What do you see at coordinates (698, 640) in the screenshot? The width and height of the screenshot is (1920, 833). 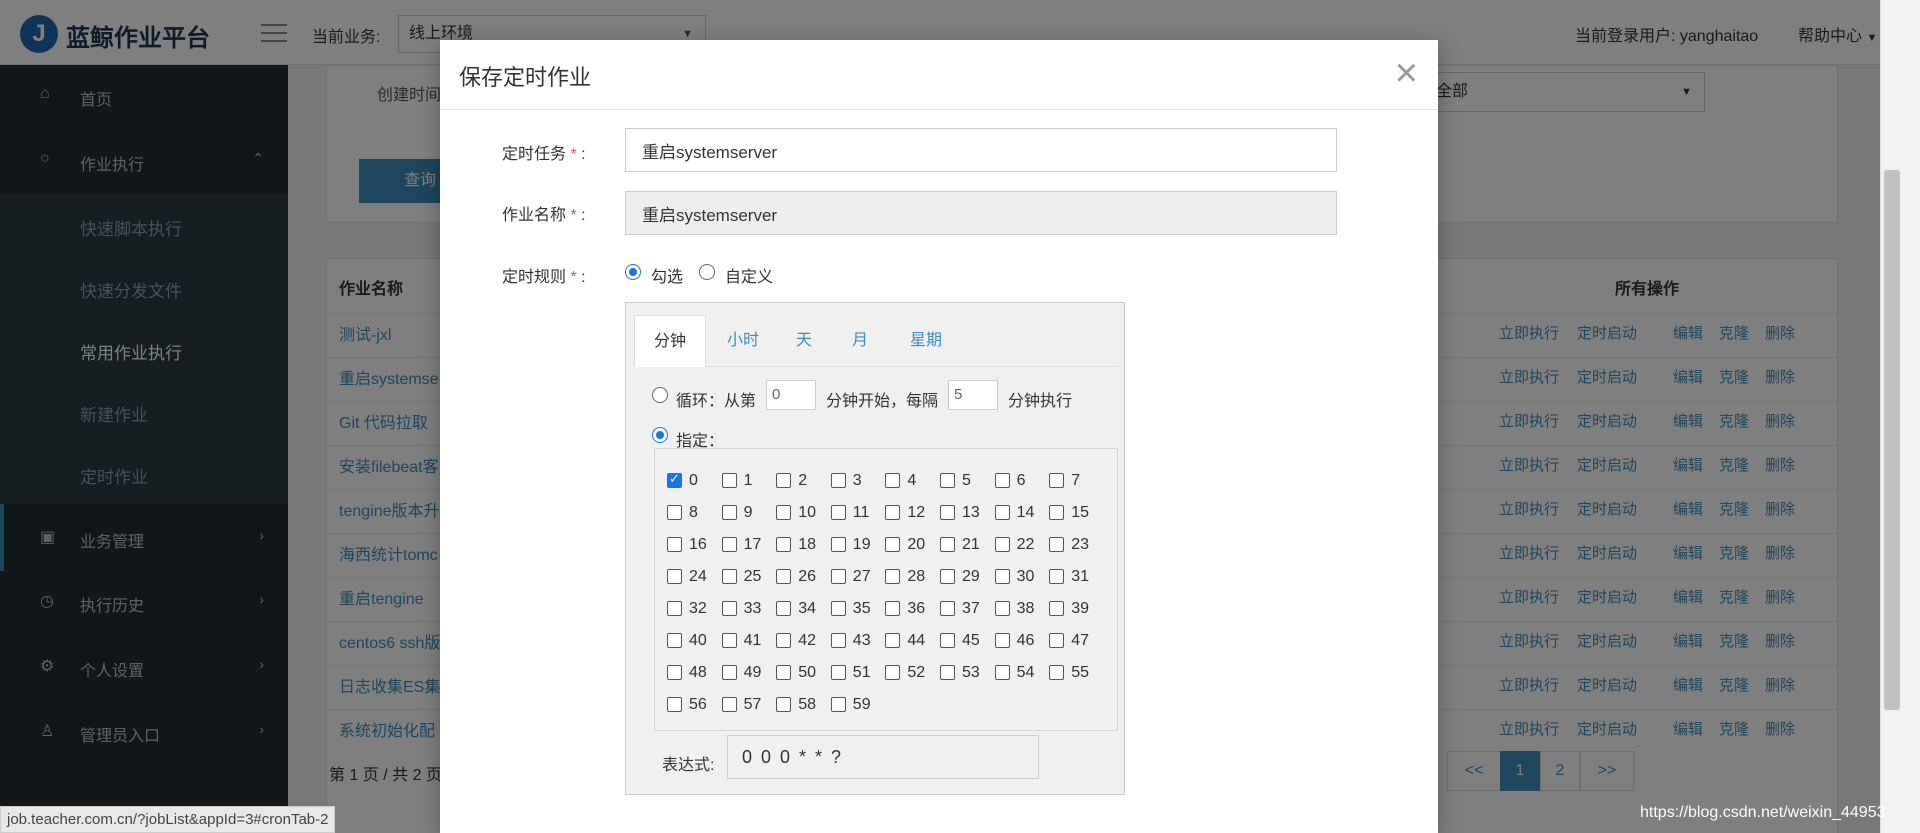 I see `minute-checkbox-label: 40` at bounding box center [698, 640].